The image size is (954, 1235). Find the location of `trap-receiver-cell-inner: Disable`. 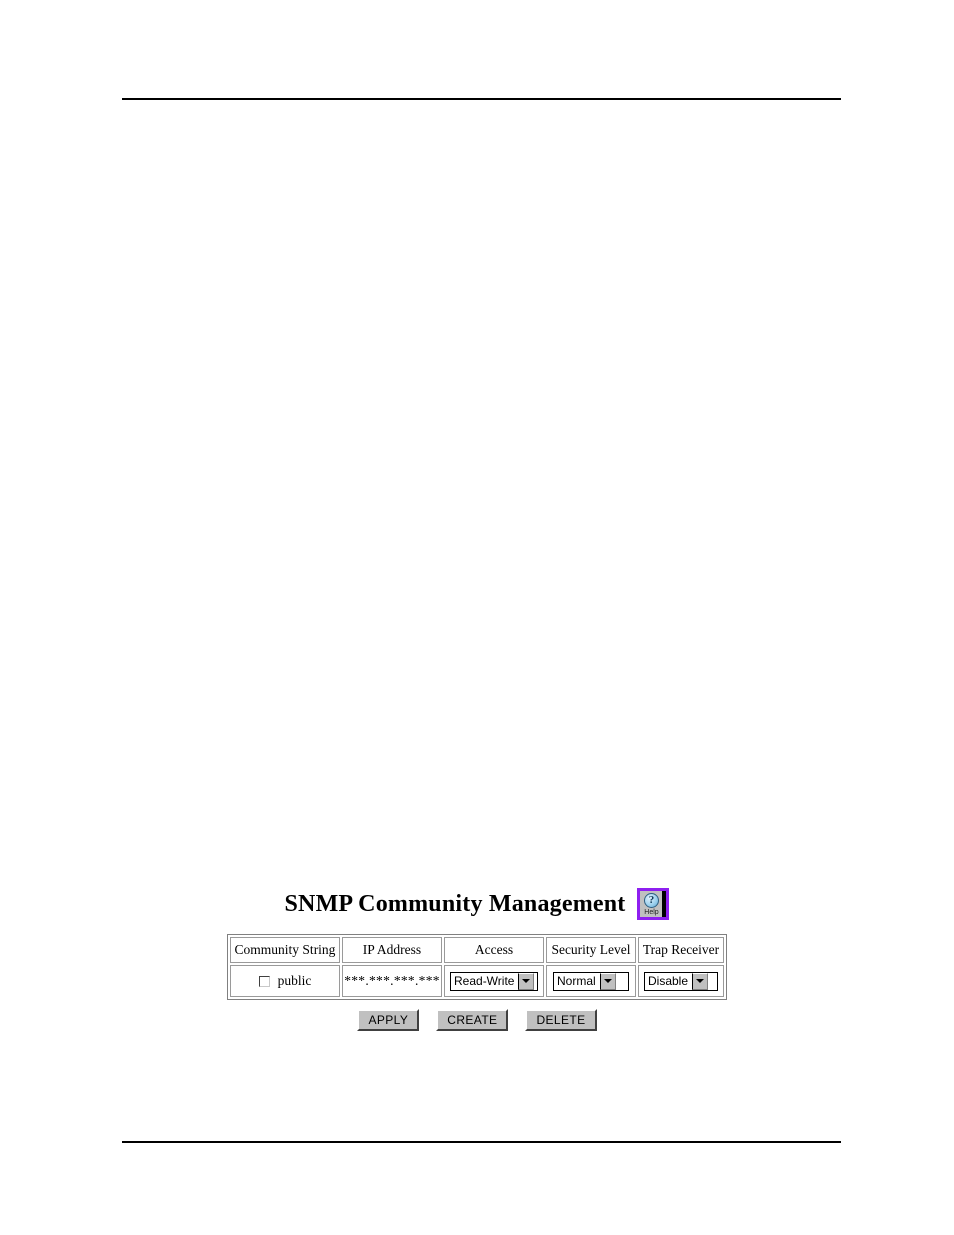

trap-receiver-cell-inner: Disable is located at coordinates (681, 981).